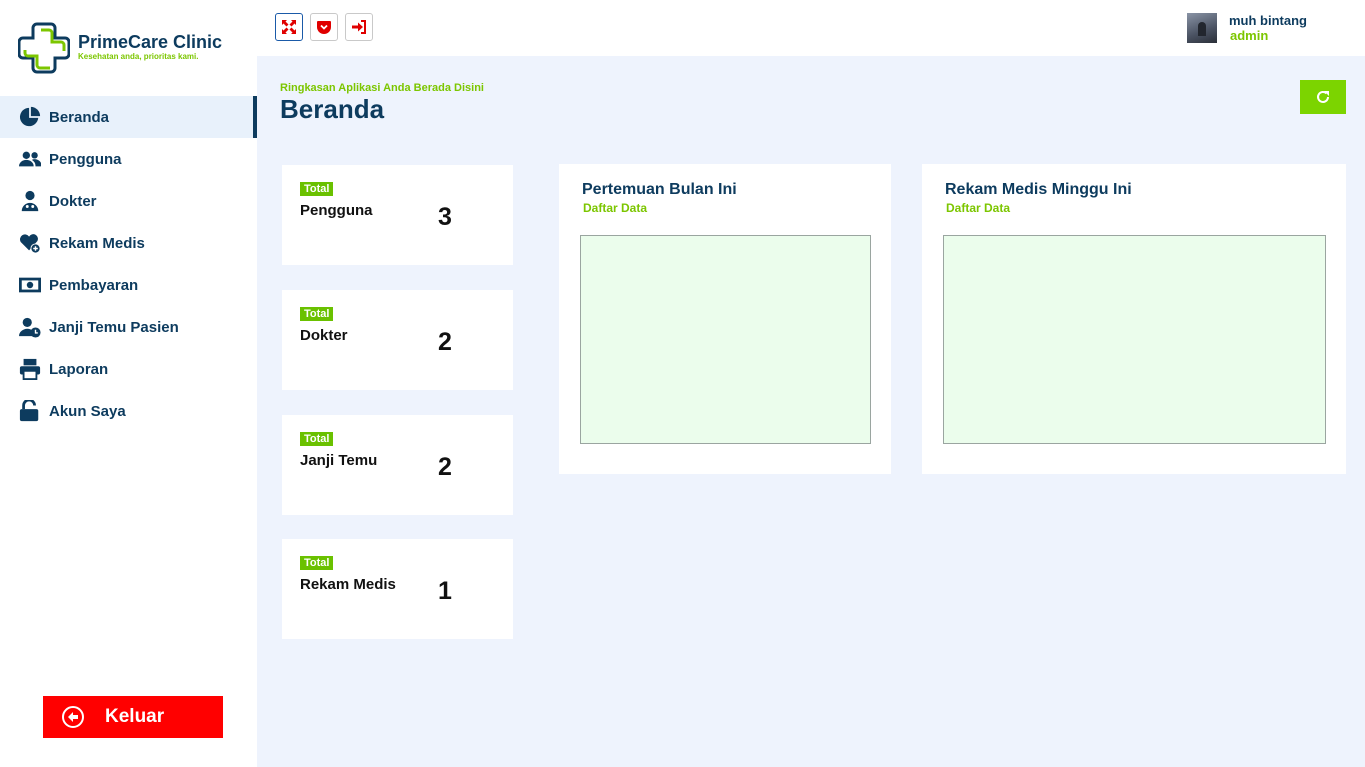 This screenshot has height=767, width=1365. I want to click on heart-plus-icon, so click(30, 243).